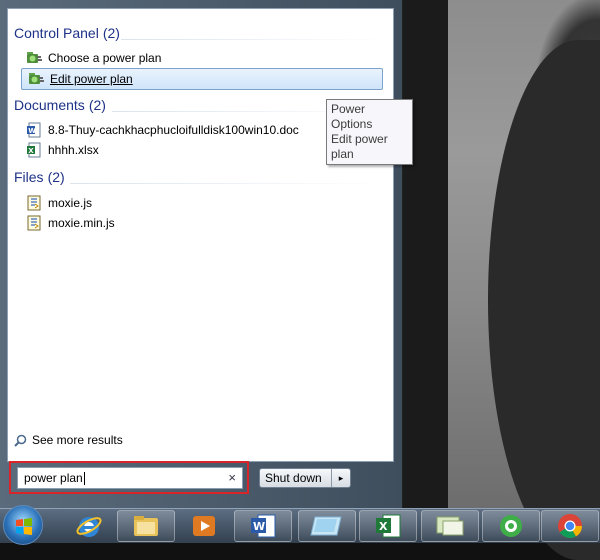 The image size is (600, 560). What do you see at coordinates (305, 478) in the screenshot?
I see `shut-down-button: Shut down ▸` at bounding box center [305, 478].